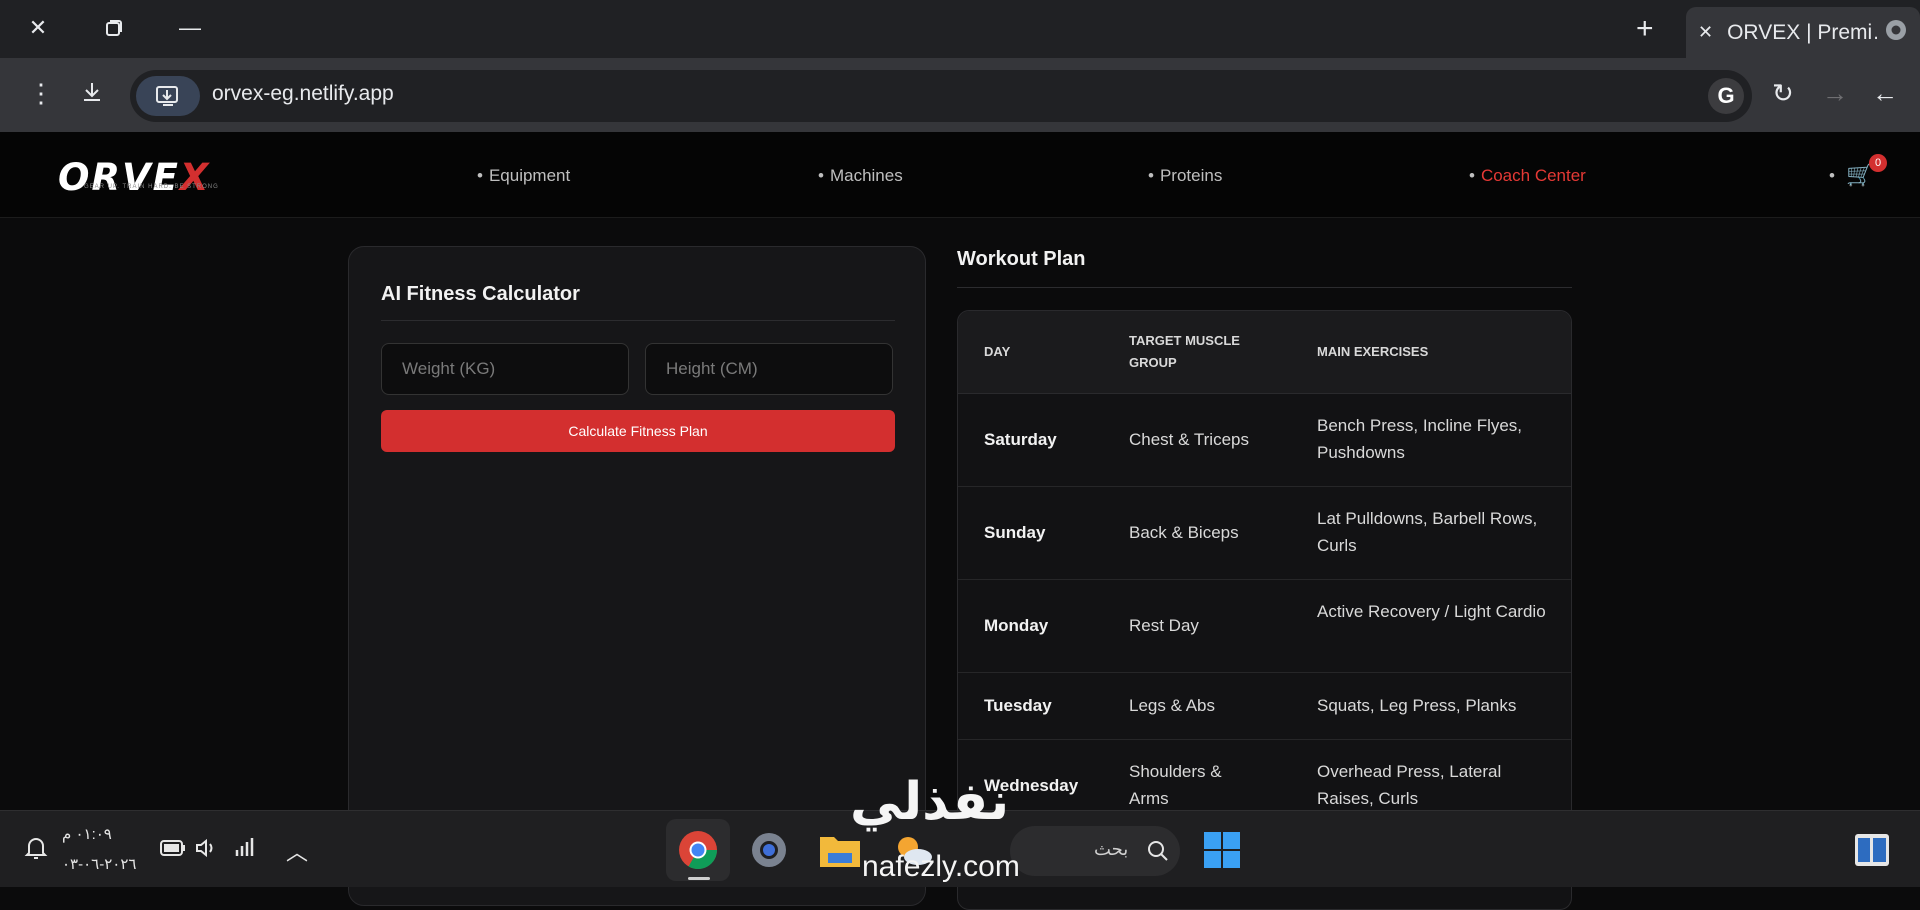 The image size is (1920, 910). I want to click on row-exercises: Lat Pulldowns, Barbell Rows, Curls, so click(1427, 532).